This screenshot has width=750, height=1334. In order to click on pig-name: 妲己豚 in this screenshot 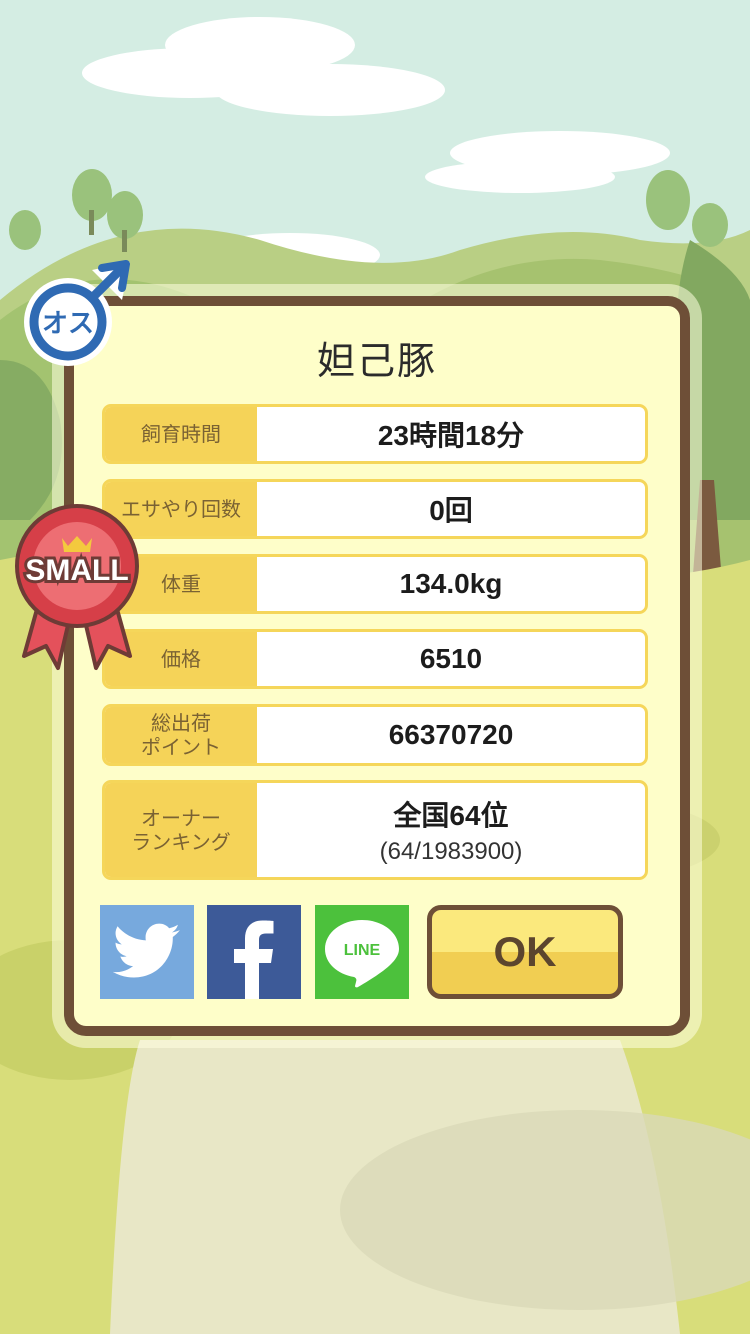, I will do `click(376, 361)`.